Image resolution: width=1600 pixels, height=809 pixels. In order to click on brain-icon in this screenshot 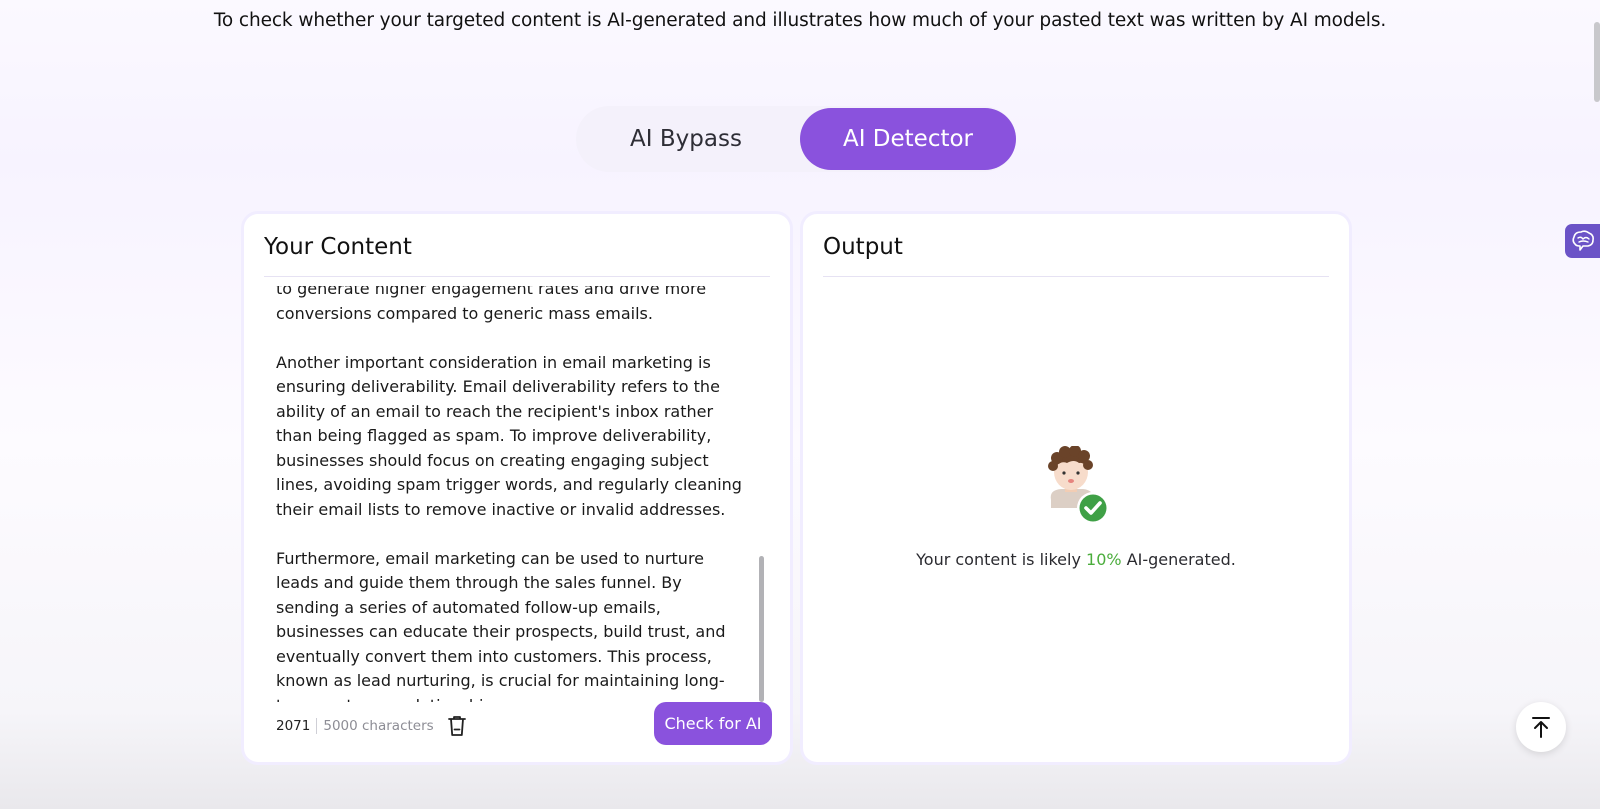, I will do `click(1582, 241)`.